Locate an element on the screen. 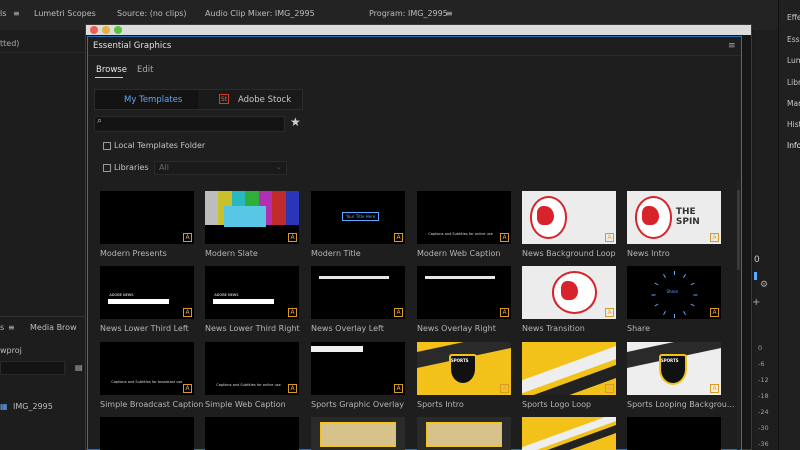  template-overlay-text: Share is located at coordinates (672, 291).